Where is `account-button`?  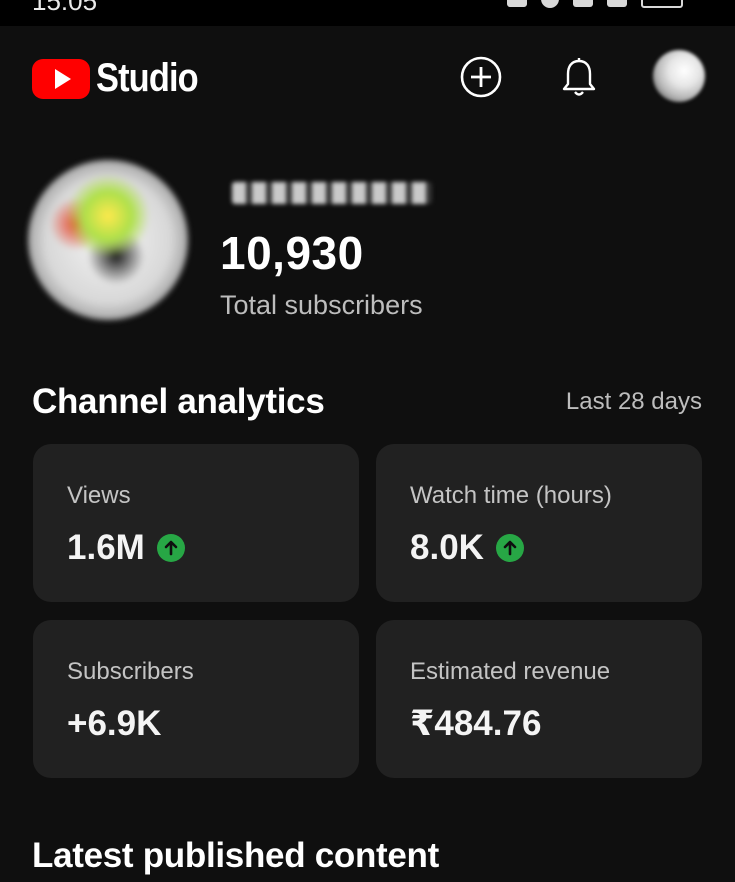
account-button is located at coordinates (679, 76).